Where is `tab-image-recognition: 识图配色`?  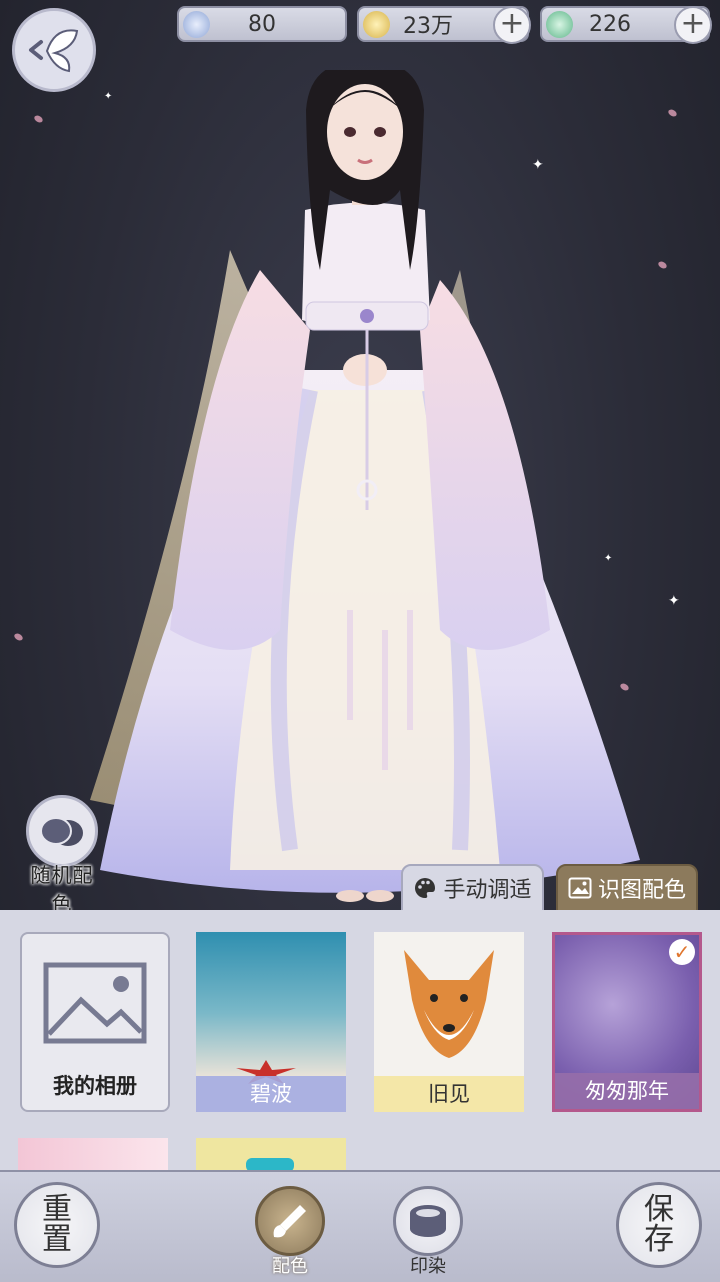
tab-image-recognition: 识图配色 is located at coordinates (627, 888).